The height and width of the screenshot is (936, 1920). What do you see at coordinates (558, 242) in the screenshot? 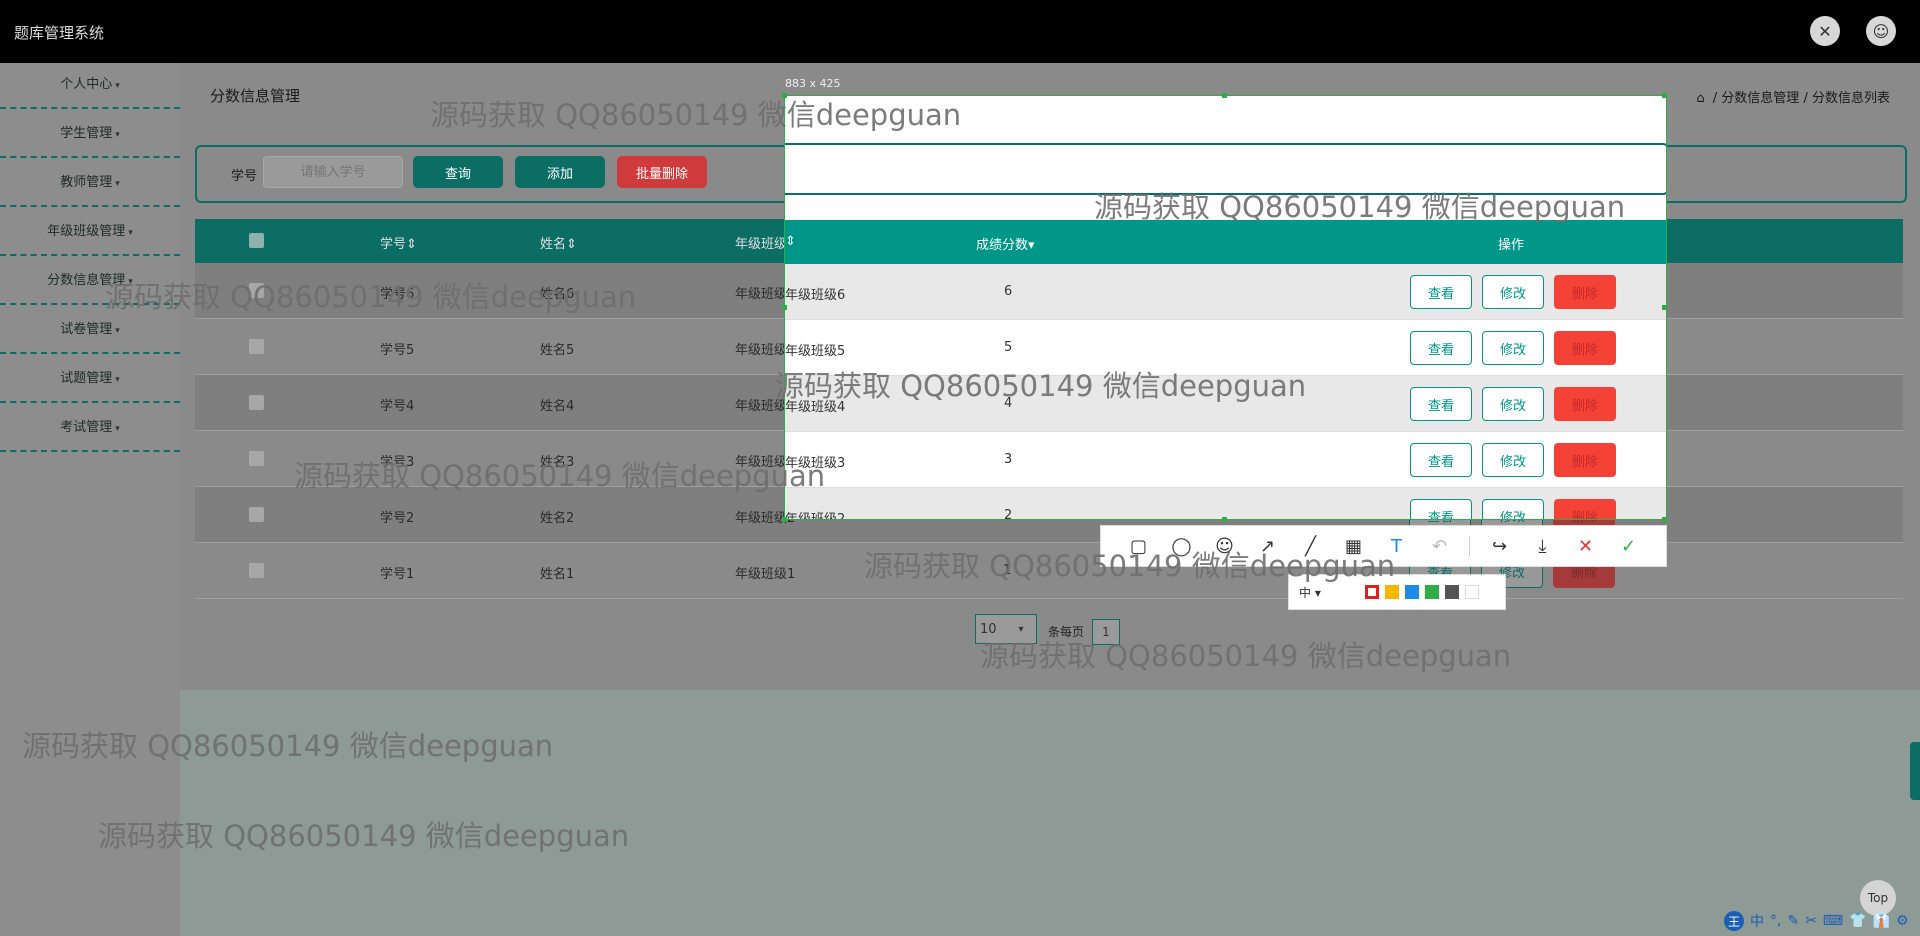
I see `header-name: 姓名⇕` at bounding box center [558, 242].